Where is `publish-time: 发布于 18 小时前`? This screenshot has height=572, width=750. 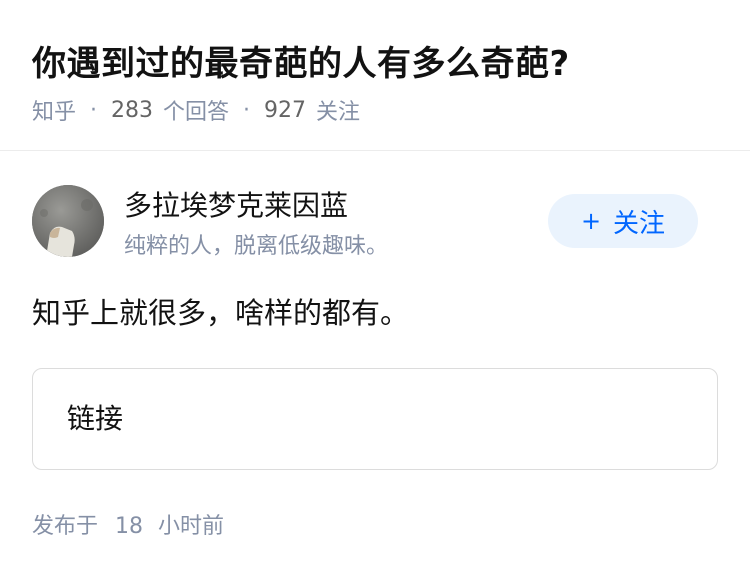 publish-time: 发布于 18 小时前 is located at coordinates (128, 524).